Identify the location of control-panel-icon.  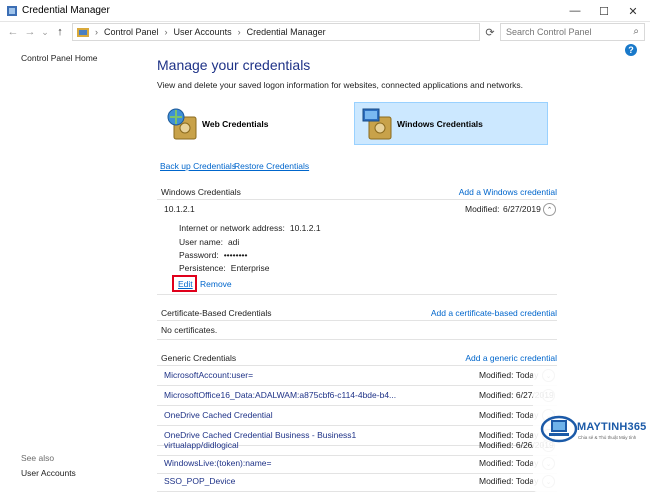
(83, 32).